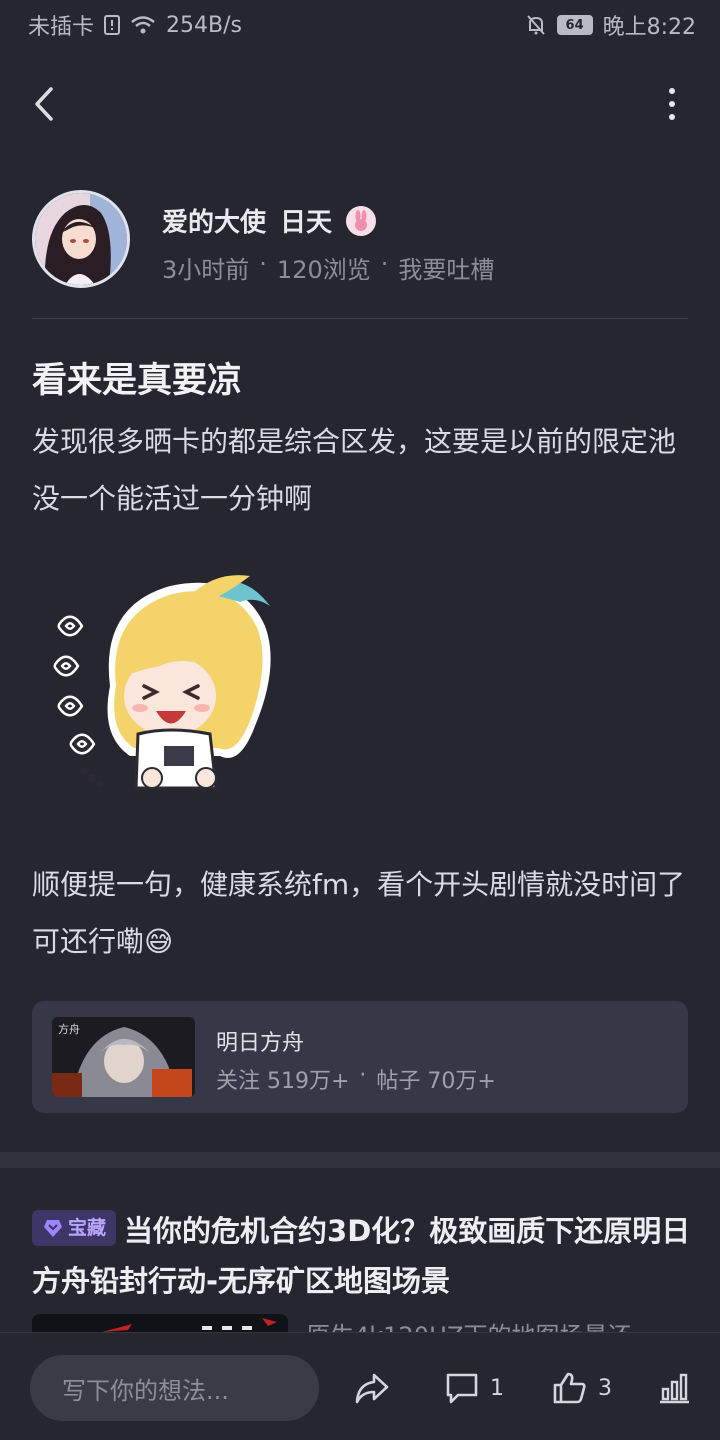 This screenshot has width=720, height=1440. I want to click on avatar-image, so click(81, 239).